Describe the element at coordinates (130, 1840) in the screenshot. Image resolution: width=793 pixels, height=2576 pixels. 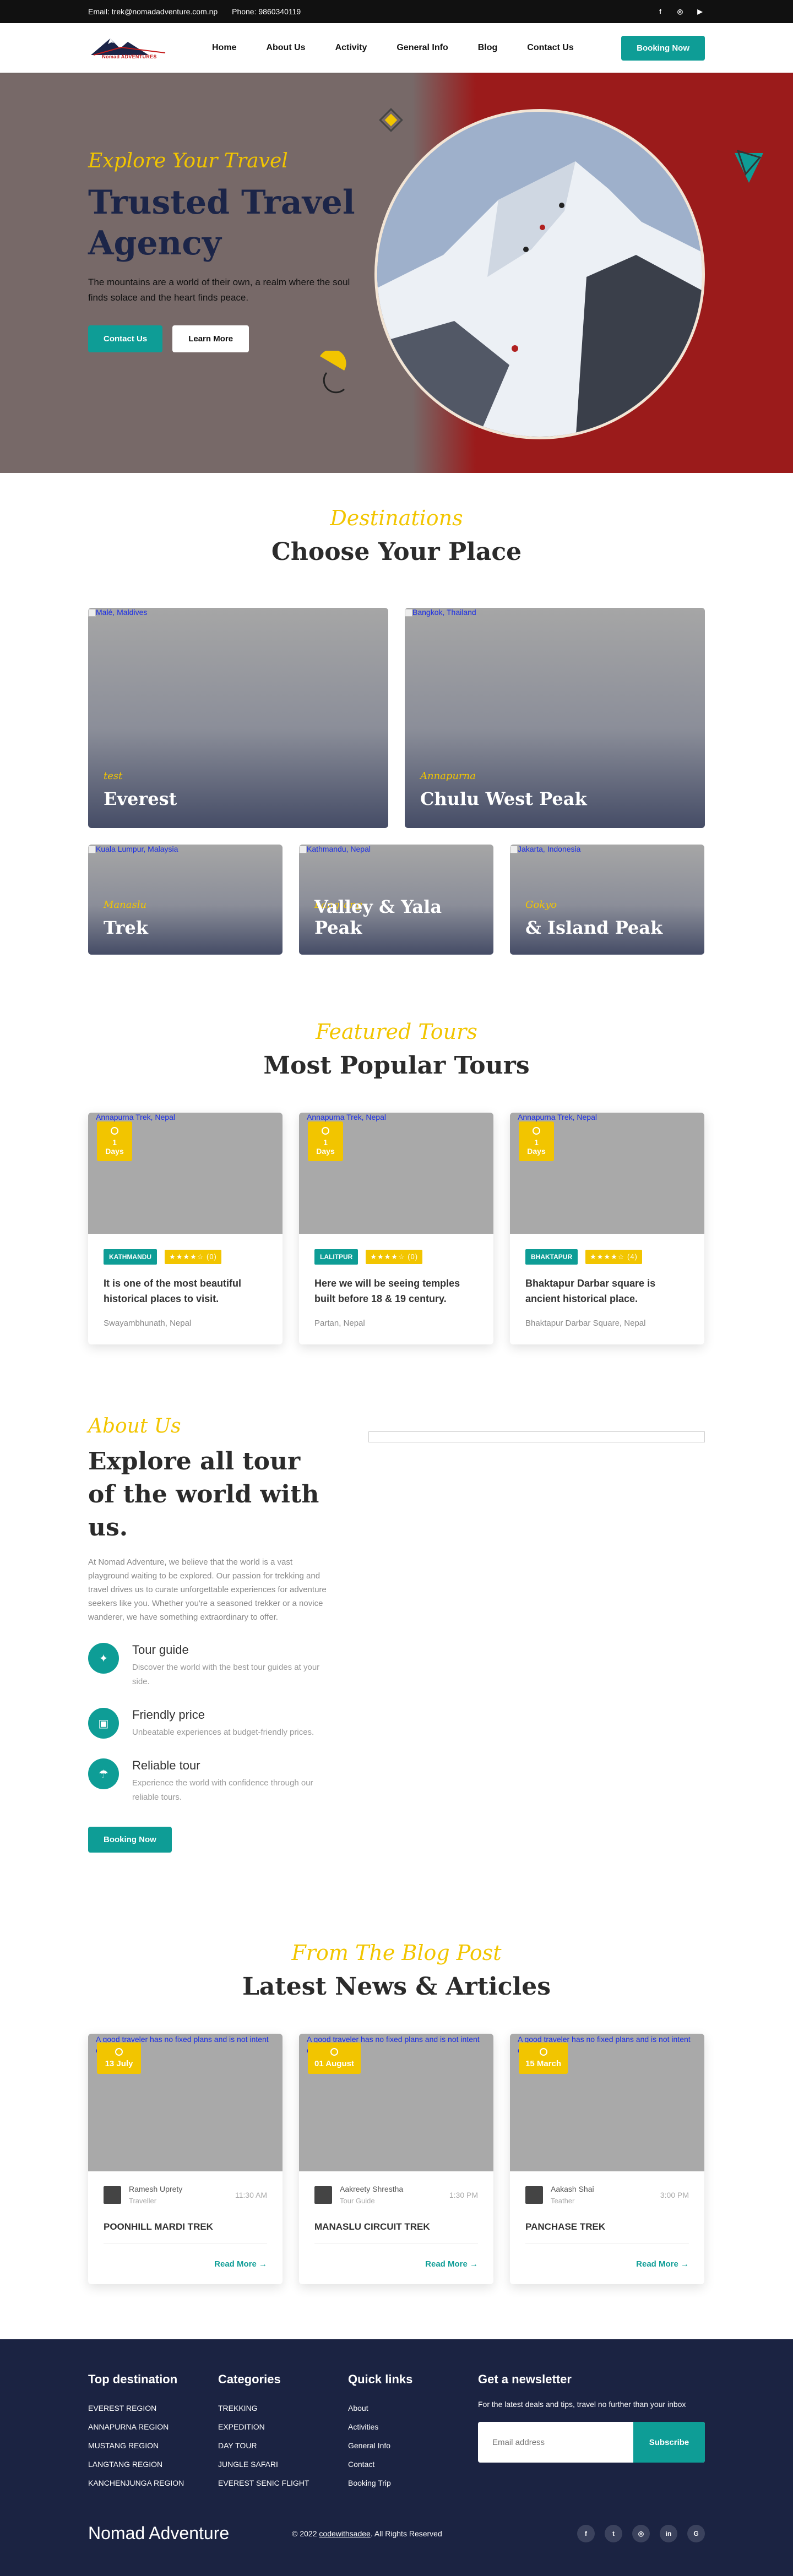
I see `about-booking-button: Booking Now` at that location.